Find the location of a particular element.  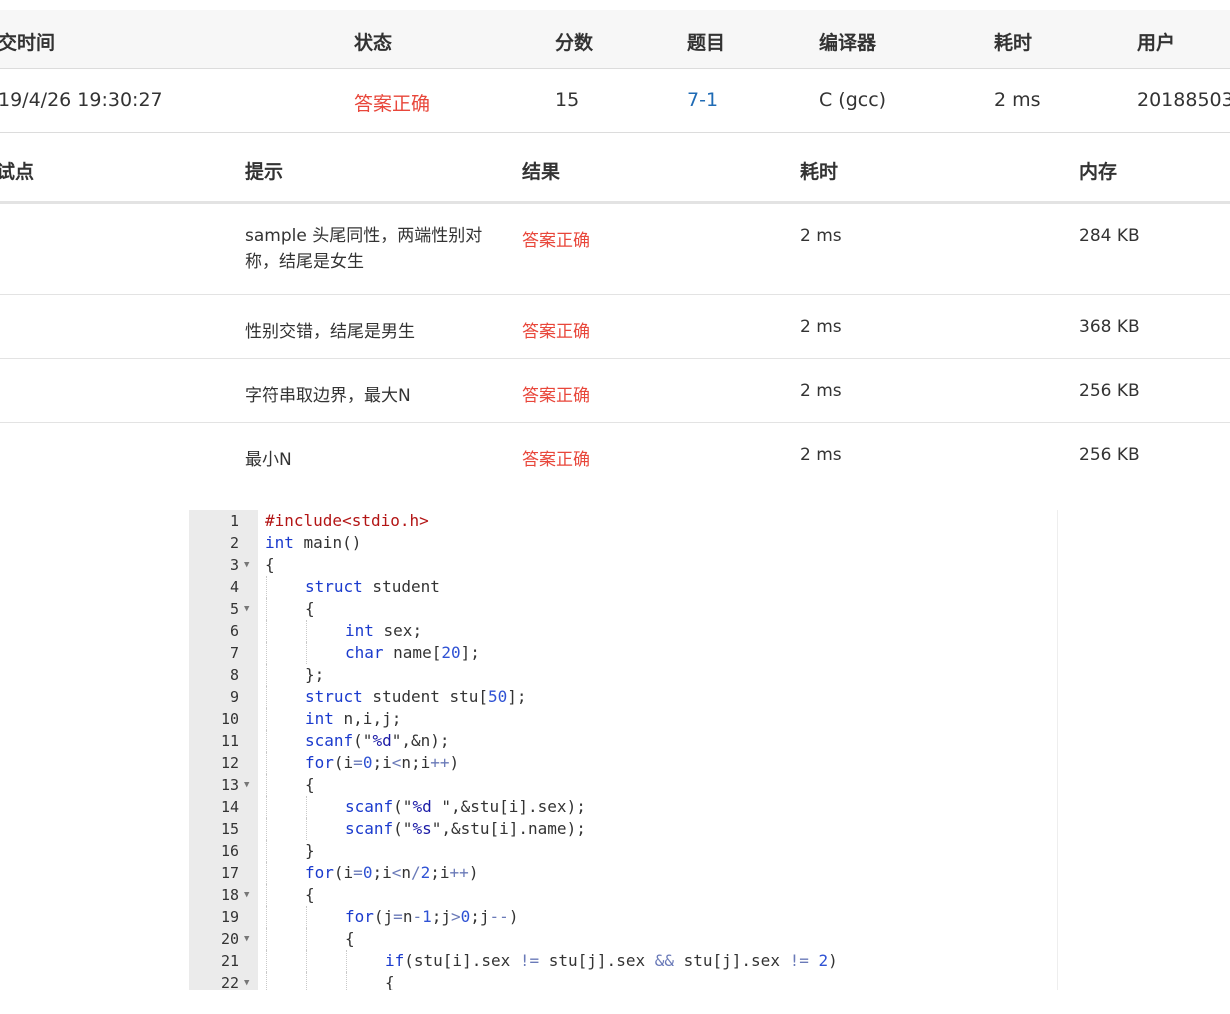

code-token: 1 is located at coordinates (427, 916).